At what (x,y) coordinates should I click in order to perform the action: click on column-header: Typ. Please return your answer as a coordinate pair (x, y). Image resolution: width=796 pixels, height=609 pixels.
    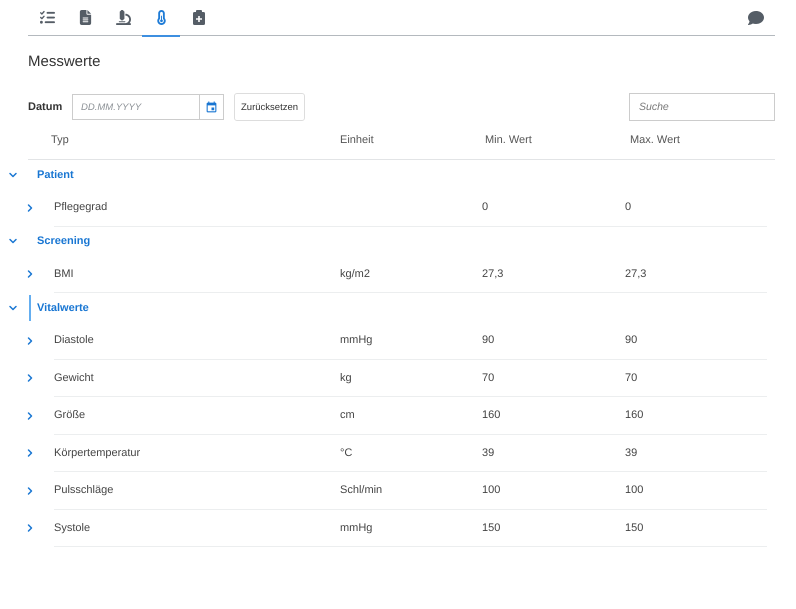
    Looking at the image, I should click on (60, 140).